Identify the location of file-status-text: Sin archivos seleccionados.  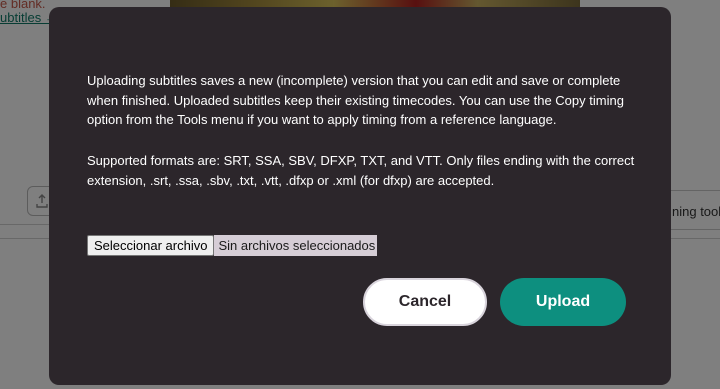
(296, 245).